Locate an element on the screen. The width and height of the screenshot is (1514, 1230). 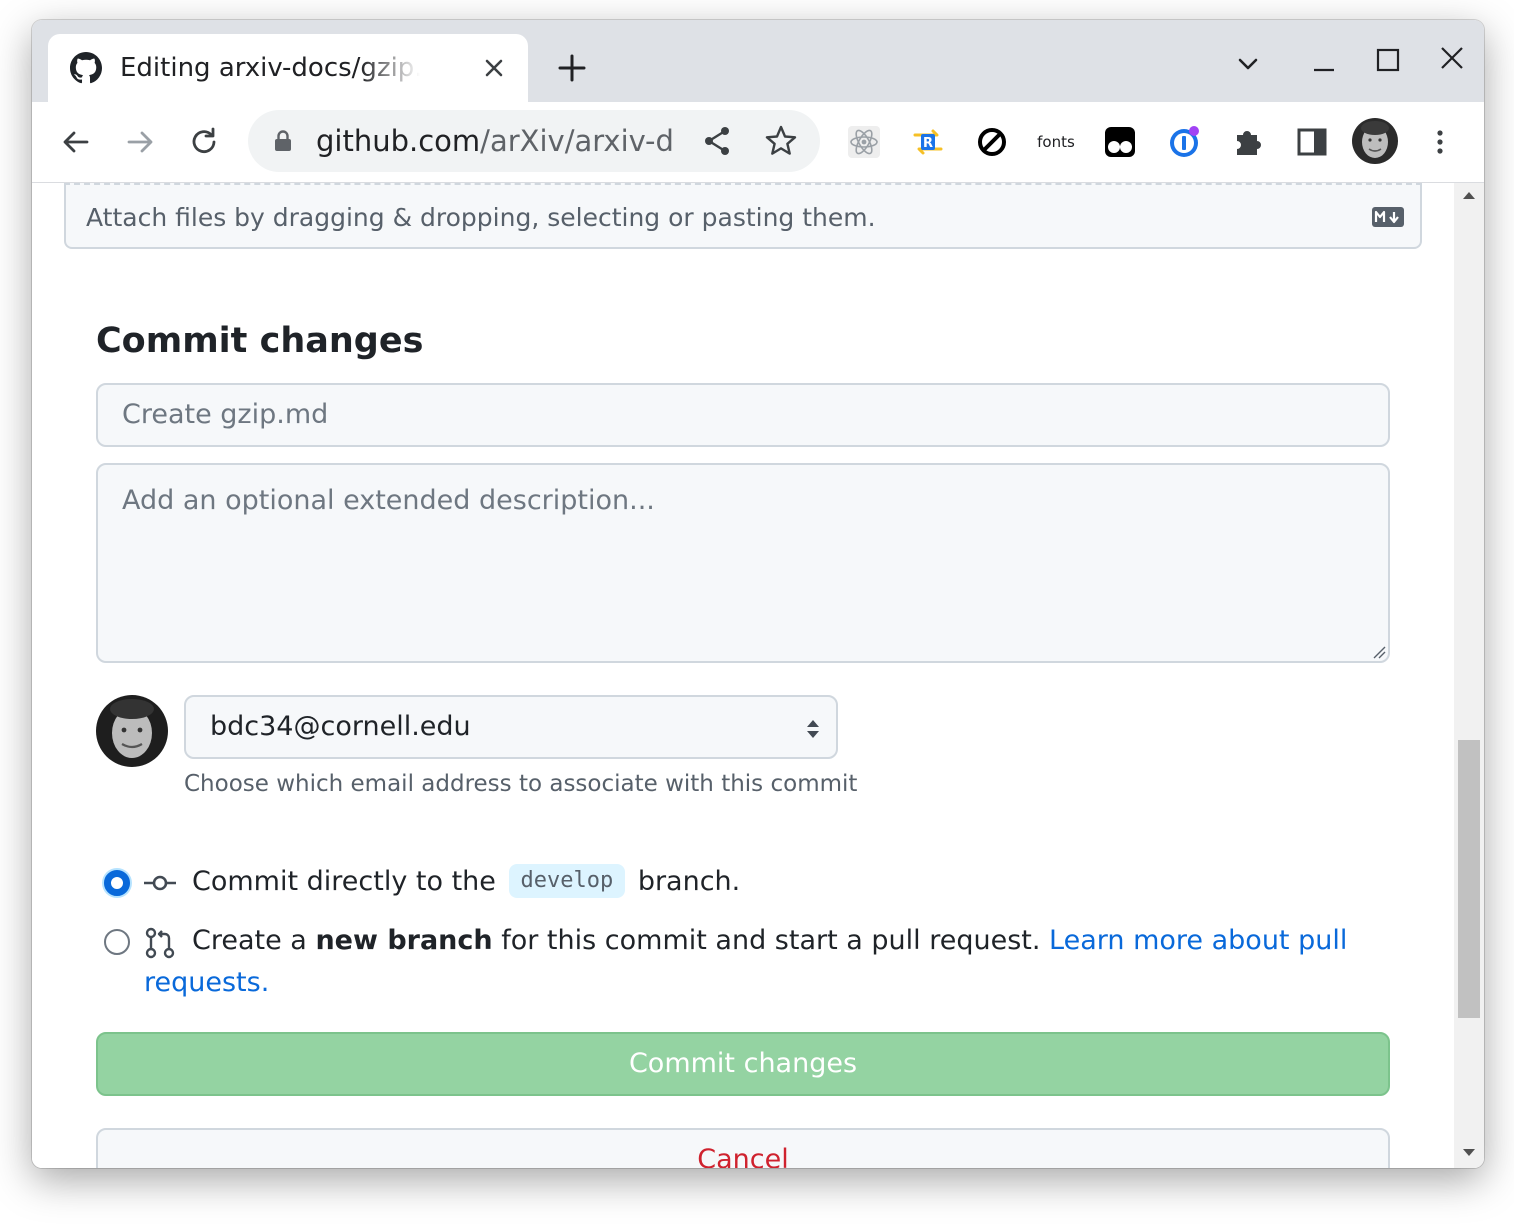
back-button is located at coordinates (76, 142).